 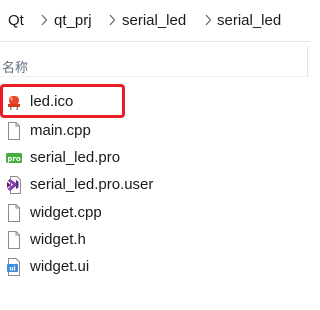 I want to click on file-name: widget.cpp, so click(x=66, y=212).